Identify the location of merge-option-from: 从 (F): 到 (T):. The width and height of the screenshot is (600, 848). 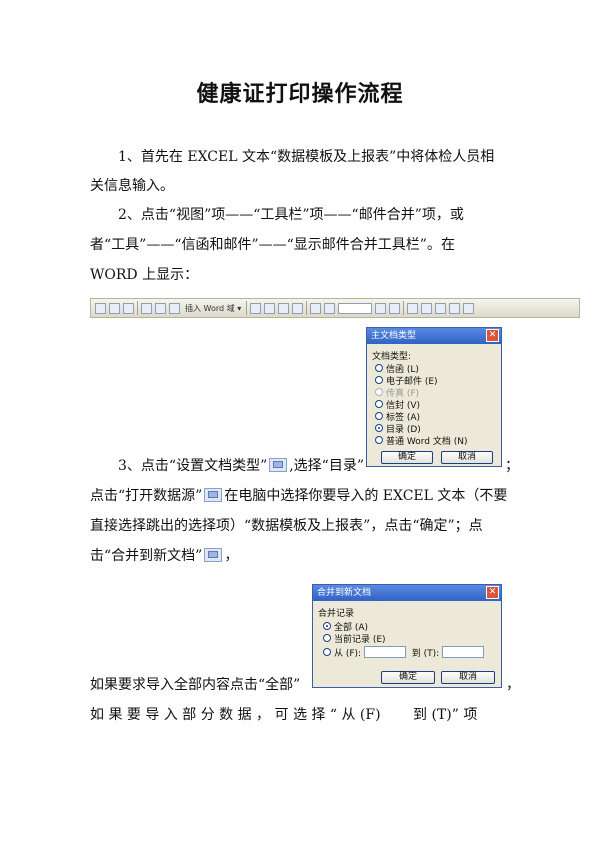
(403, 652).